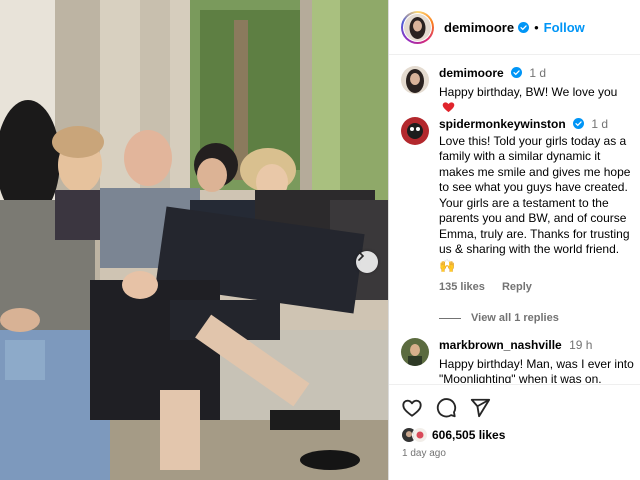 The image size is (640, 480). I want to click on comment-icon, so click(446, 408).